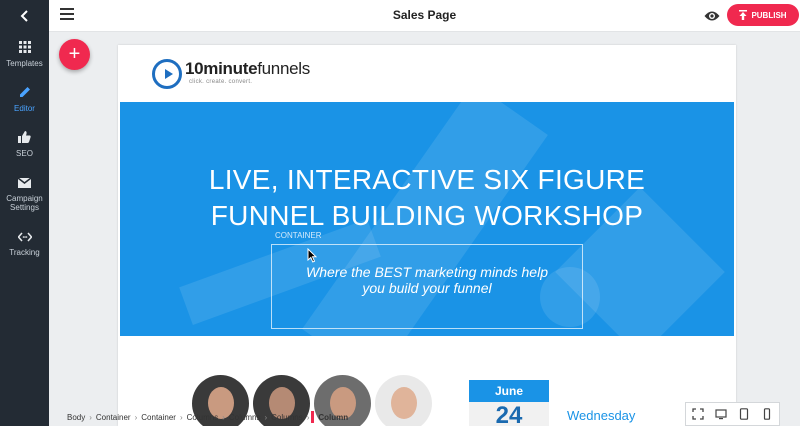 This screenshot has height=426, width=800. I want to click on container-label: CONTAINER, so click(298, 235).